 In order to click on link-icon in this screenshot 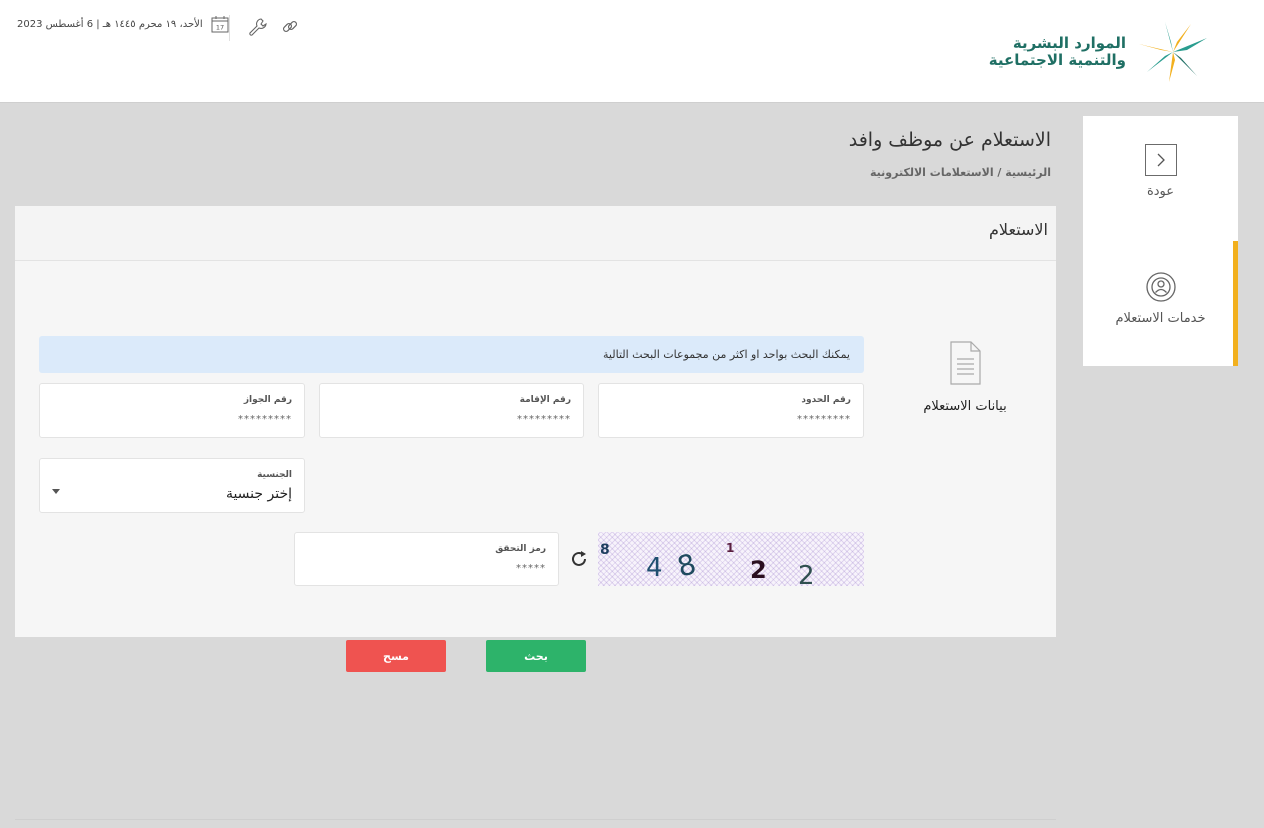, I will do `click(290, 27)`.